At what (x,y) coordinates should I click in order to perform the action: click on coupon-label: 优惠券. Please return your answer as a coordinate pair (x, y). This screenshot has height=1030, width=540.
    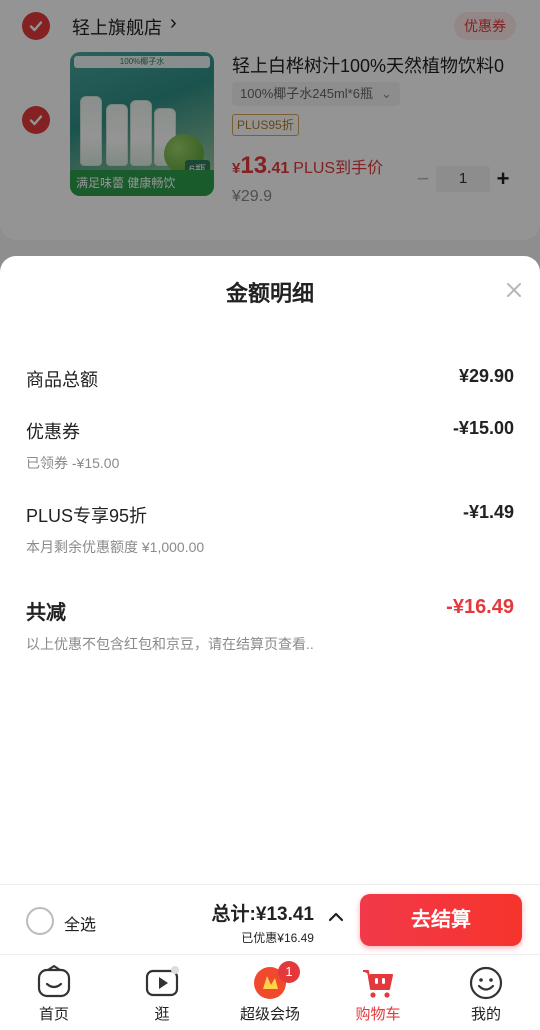
    Looking at the image, I should click on (53, 432).